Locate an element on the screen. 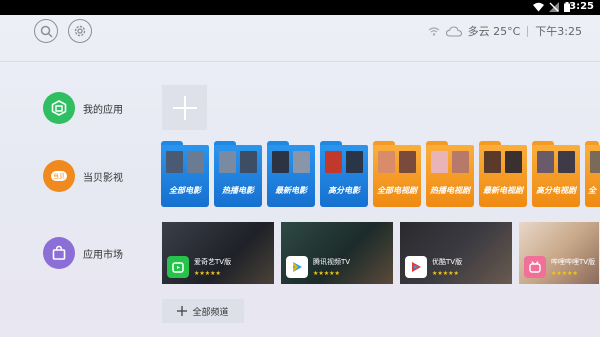 This screenshot has height=337, width=600. bilibili-logo-icon is located at coordinates (535, 267).